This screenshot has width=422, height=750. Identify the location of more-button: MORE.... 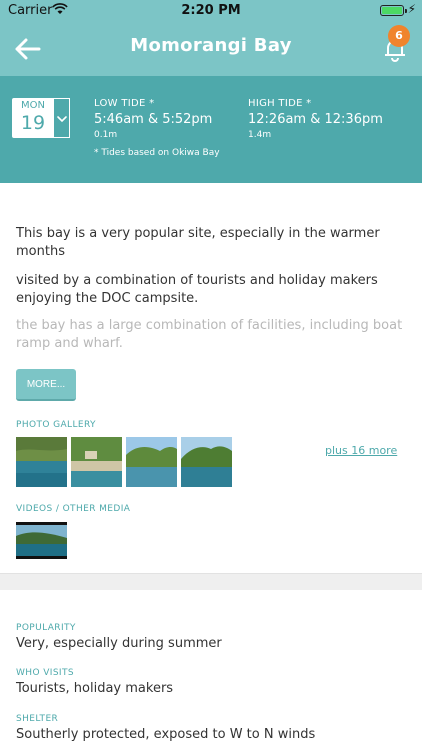
(46, 385).